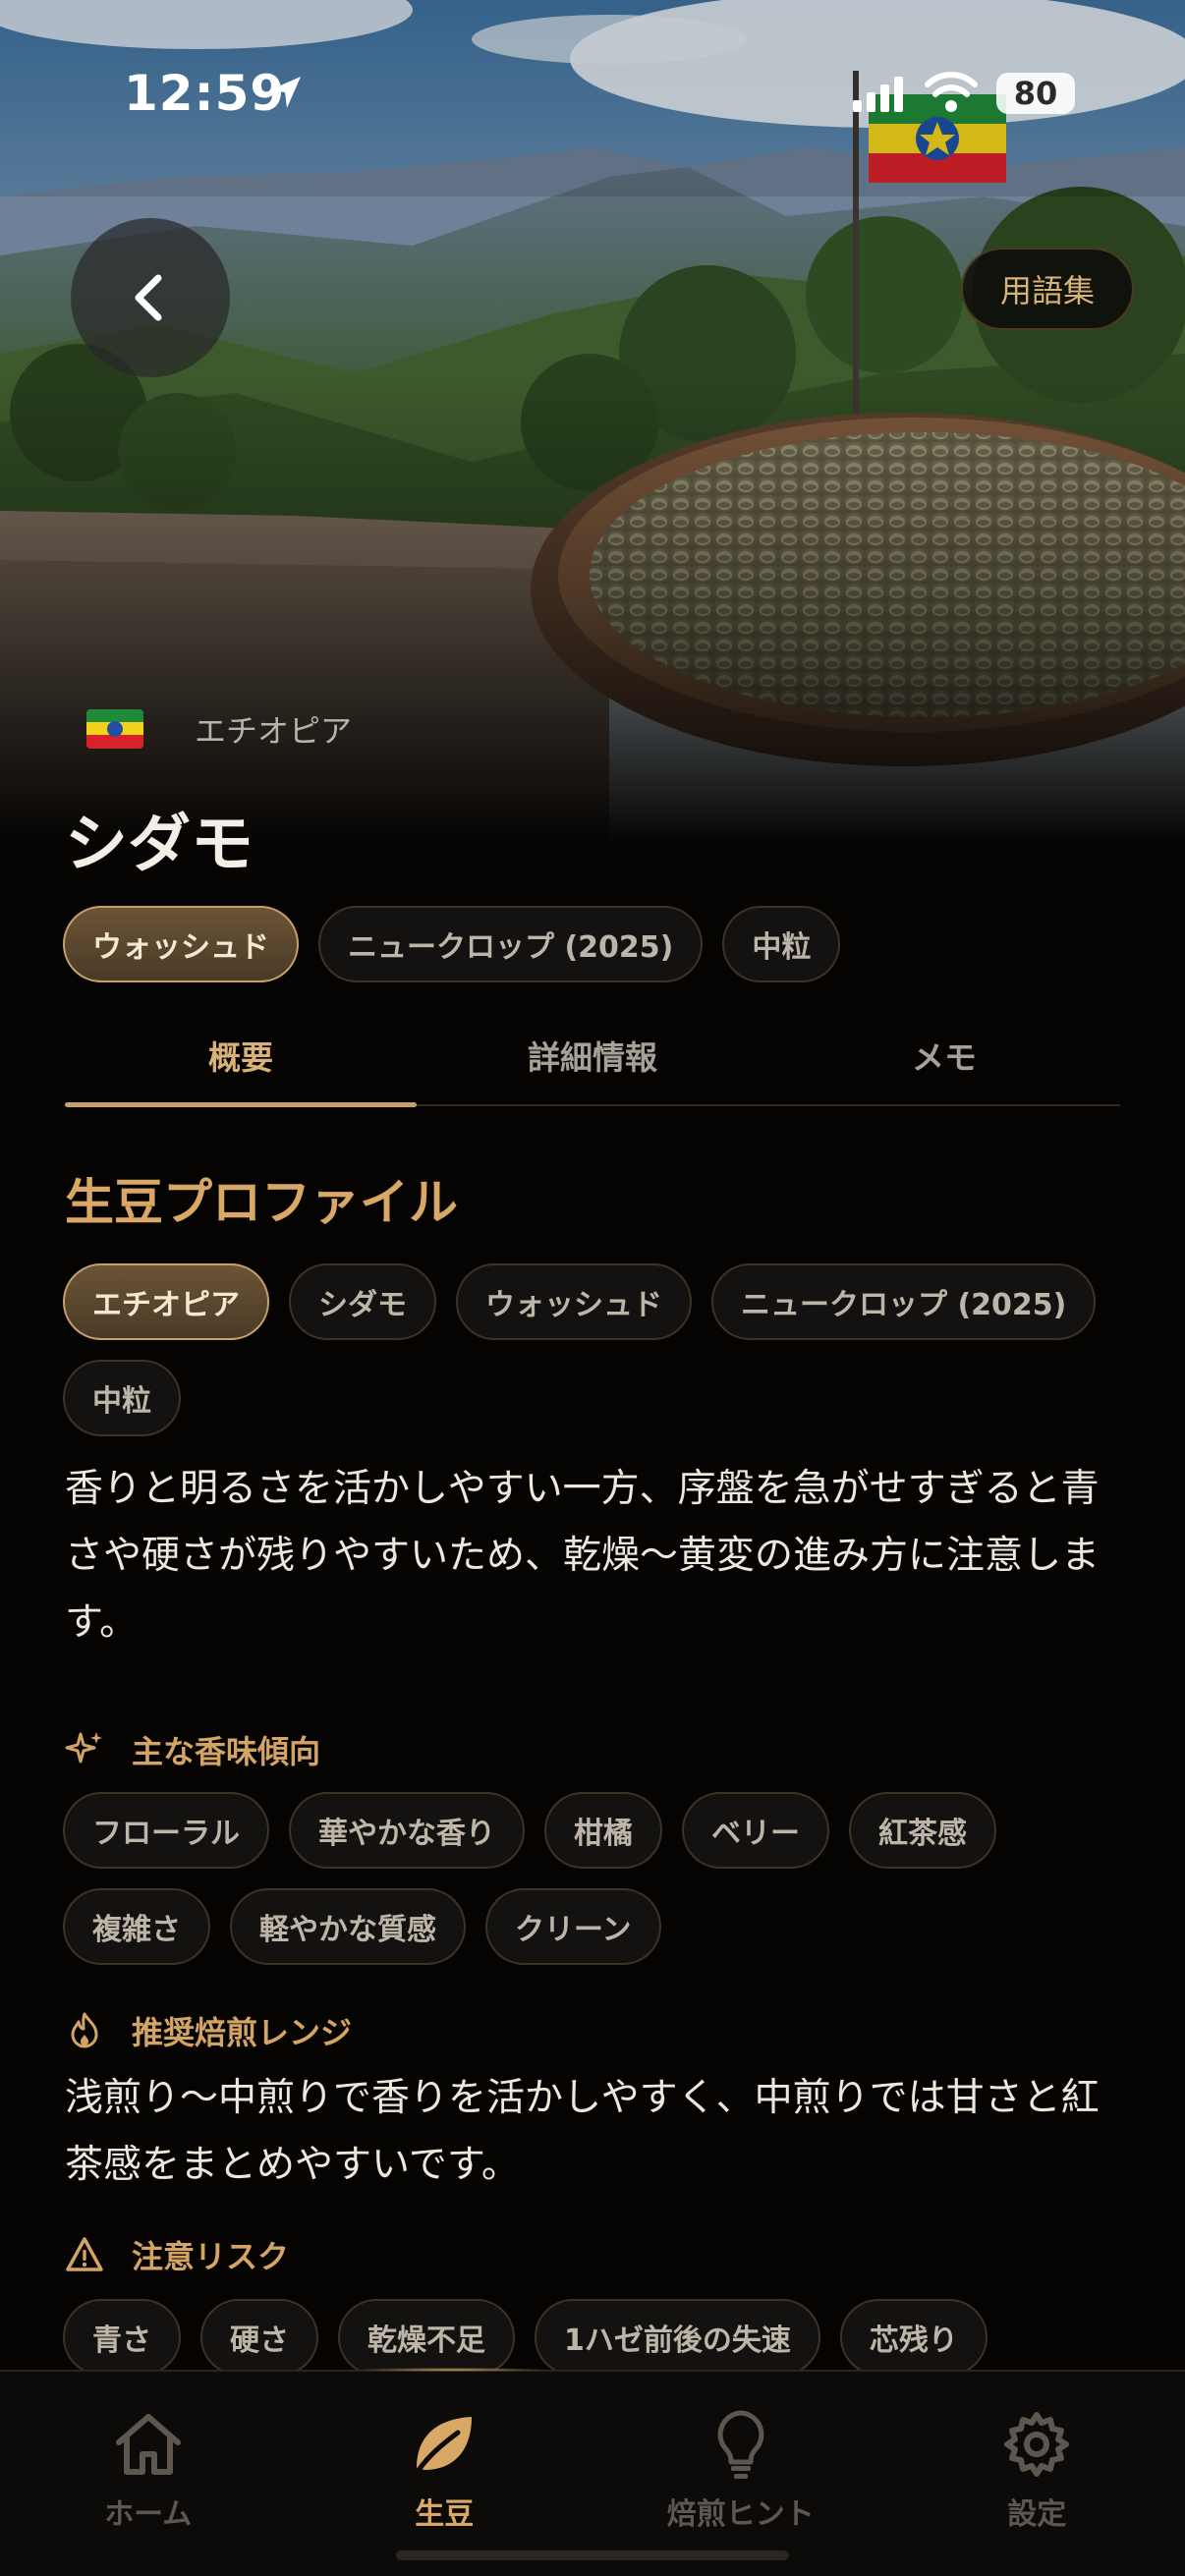 The image size is (1185, 2576). Describe the element at coordinates (259, 2337) in the screenshot. I see `risk-tag: 硬さ` at that location.